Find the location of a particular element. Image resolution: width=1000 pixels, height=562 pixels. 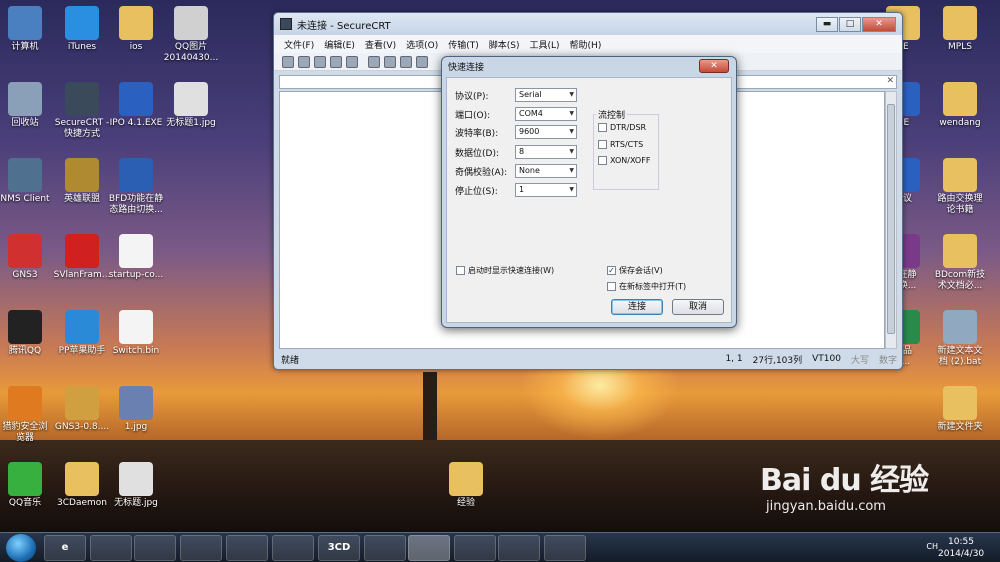

desktop-icon: MPLS is located at coordinates (960, 29).